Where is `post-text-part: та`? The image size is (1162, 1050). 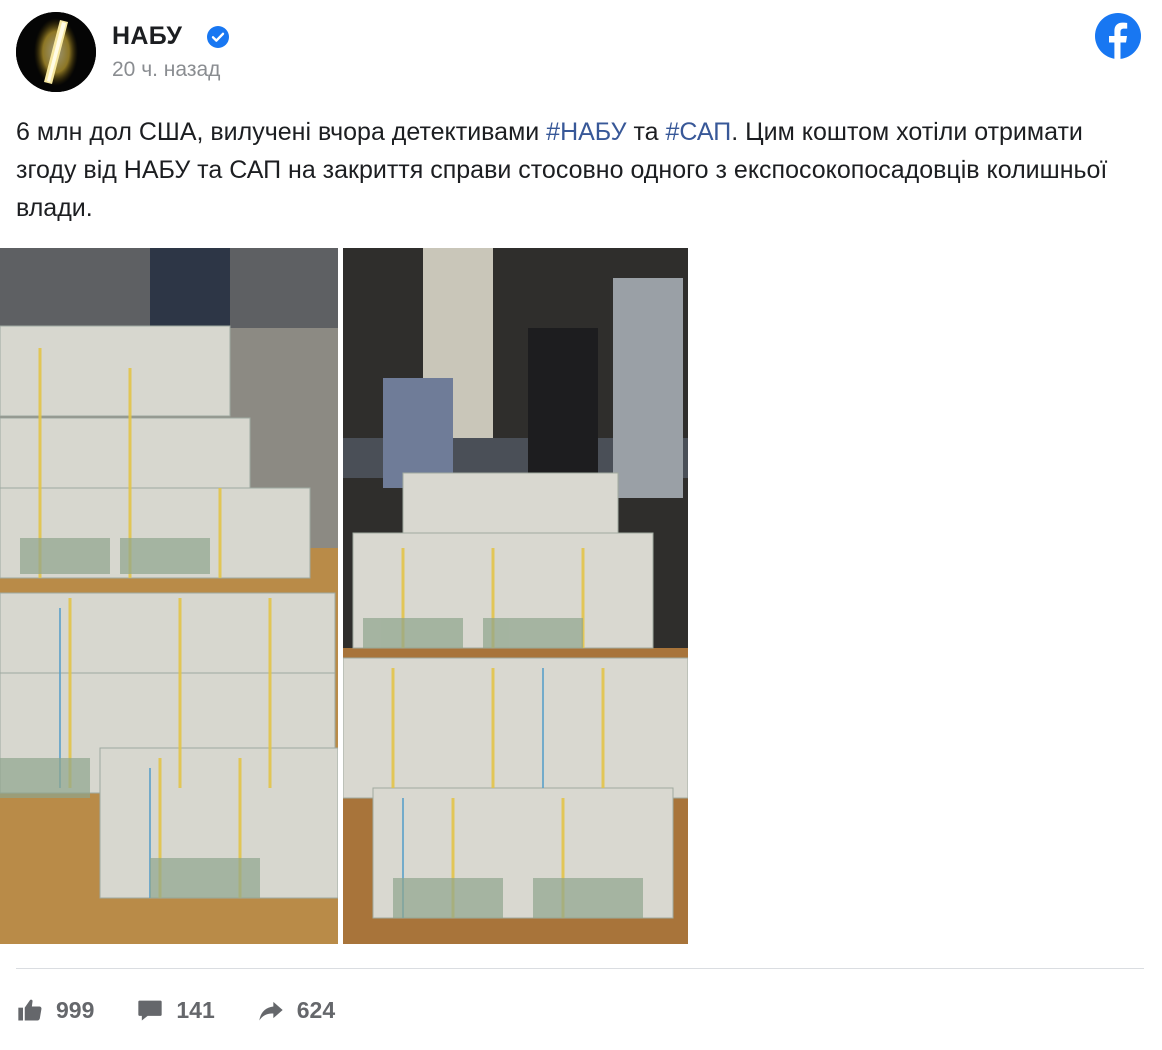
post-text-part: та is located at coordinates (646, 132).